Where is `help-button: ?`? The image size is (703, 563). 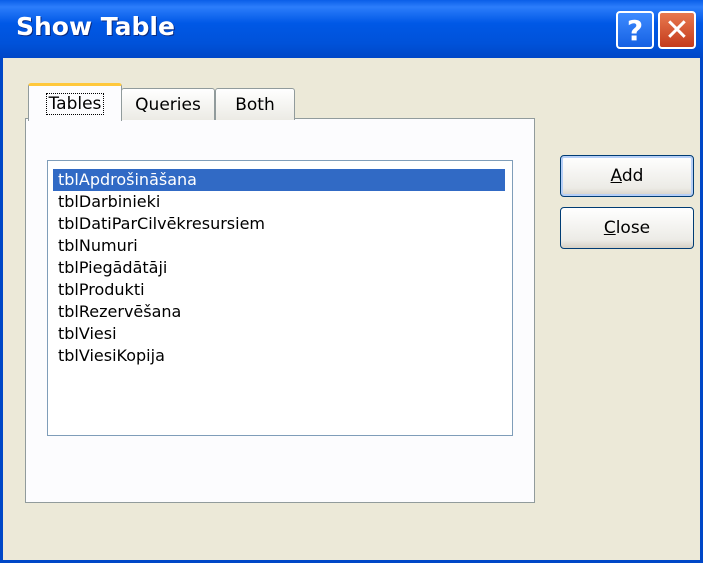 help-button: ? is located at coordinates (635, 30).